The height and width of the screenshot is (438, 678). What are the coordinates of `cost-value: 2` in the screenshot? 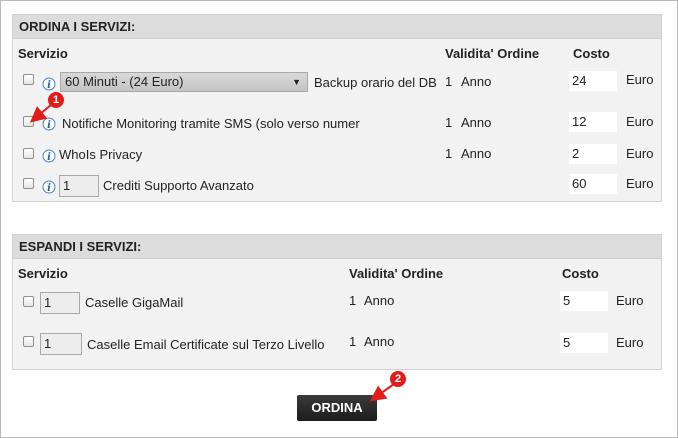 It's located at (593, 154).